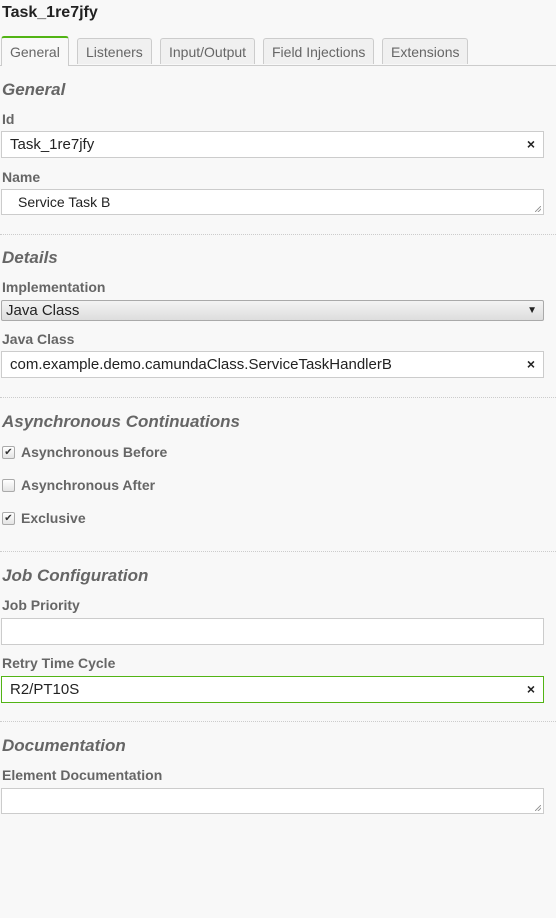 This screenshot has width=556, height=918. Describe the element at coordinates (50, 12) in the screenshot. I see `element-title: Task_1re7jfy` at that location.